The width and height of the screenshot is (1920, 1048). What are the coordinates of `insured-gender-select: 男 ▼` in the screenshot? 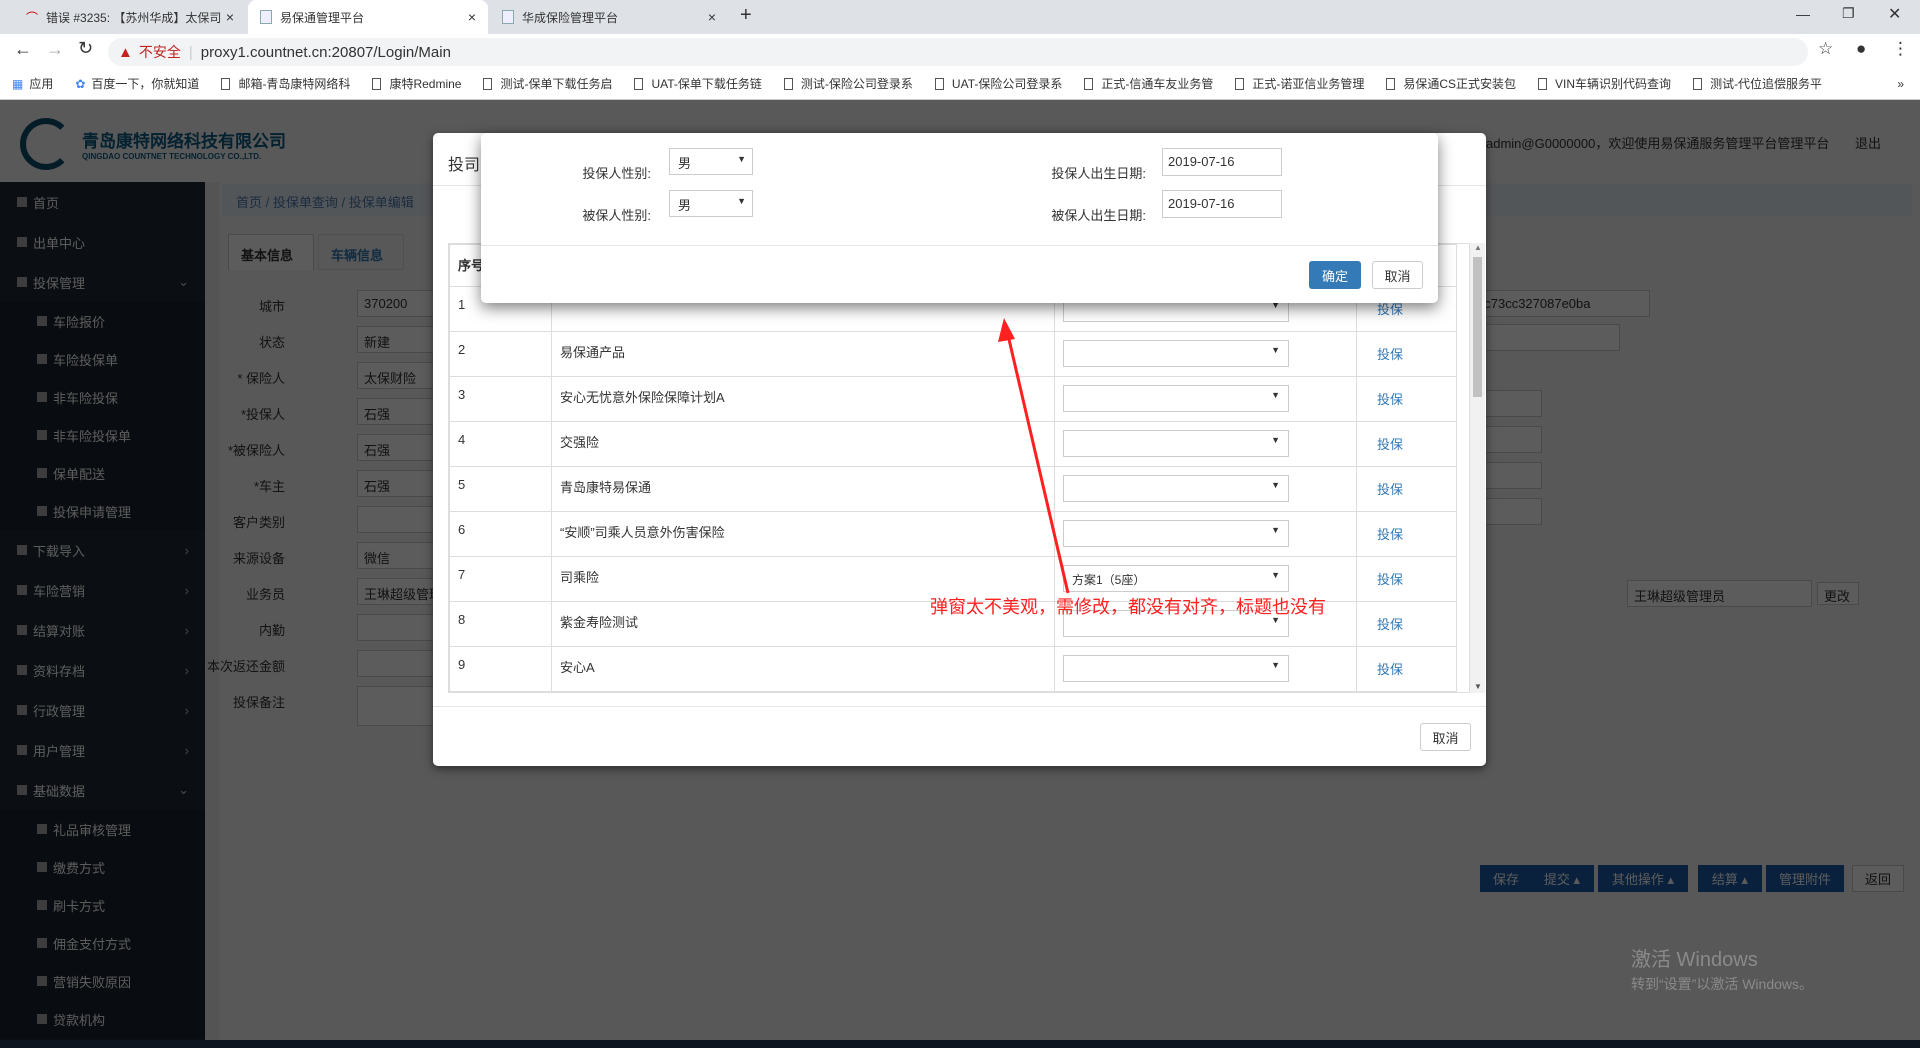 It's located at (711, 203).